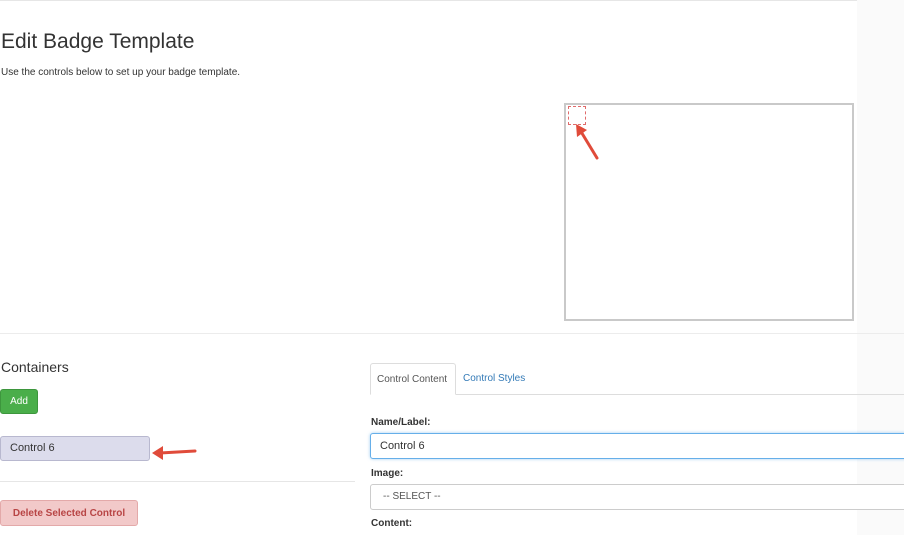  Describe the element at coordinates (401, 422) in the screenshot. I see `name-label: Name/Label:` at that location.